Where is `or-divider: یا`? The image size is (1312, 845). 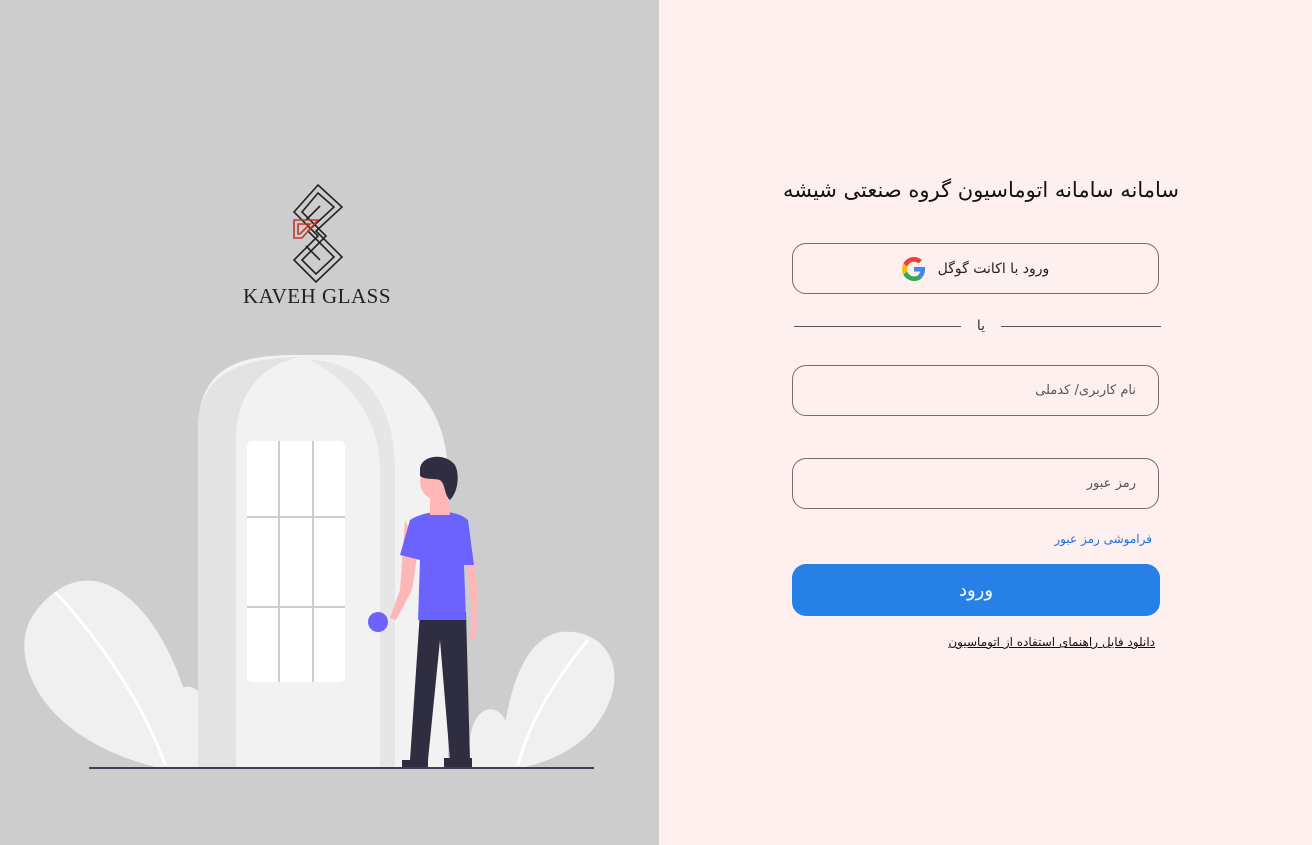 or-divider: یا is located at coordinates (977, 328).